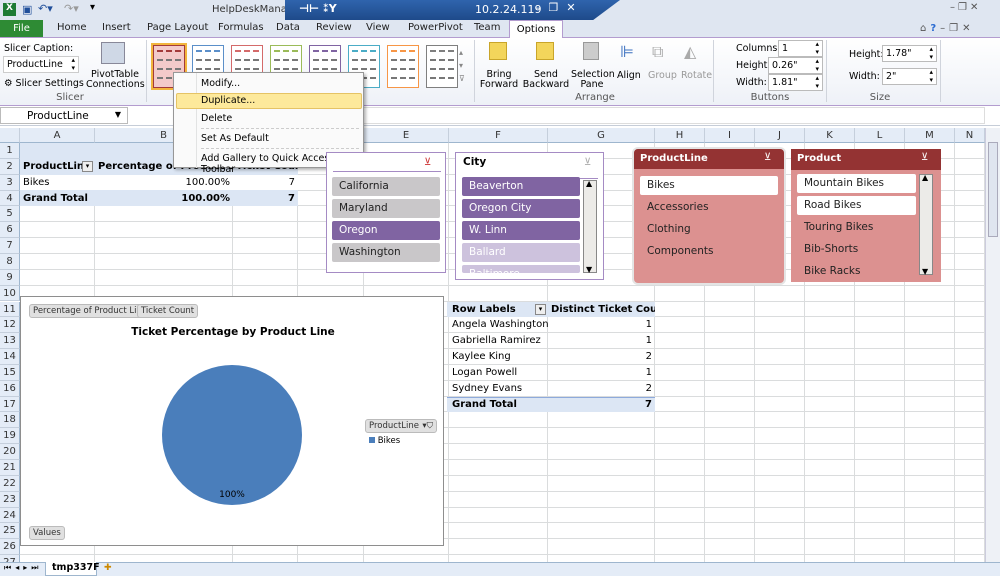 This screenshot has height=576, width=1000. What do you see at coordinates (10, 499) in the screenshot?
I see `row-header-23: 23` at bounding box center [10, 499].